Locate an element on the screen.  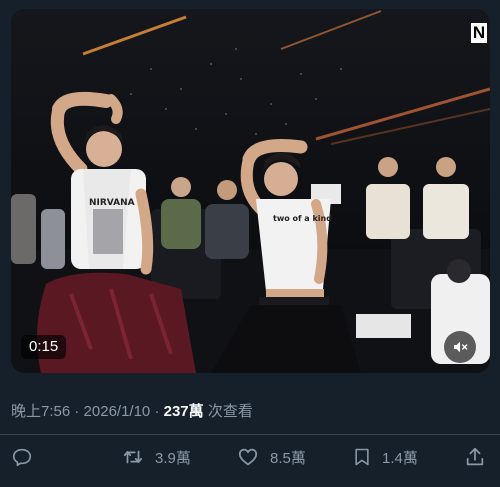
retweet-button: 3.9萬 is located at coordinates (156, 457).